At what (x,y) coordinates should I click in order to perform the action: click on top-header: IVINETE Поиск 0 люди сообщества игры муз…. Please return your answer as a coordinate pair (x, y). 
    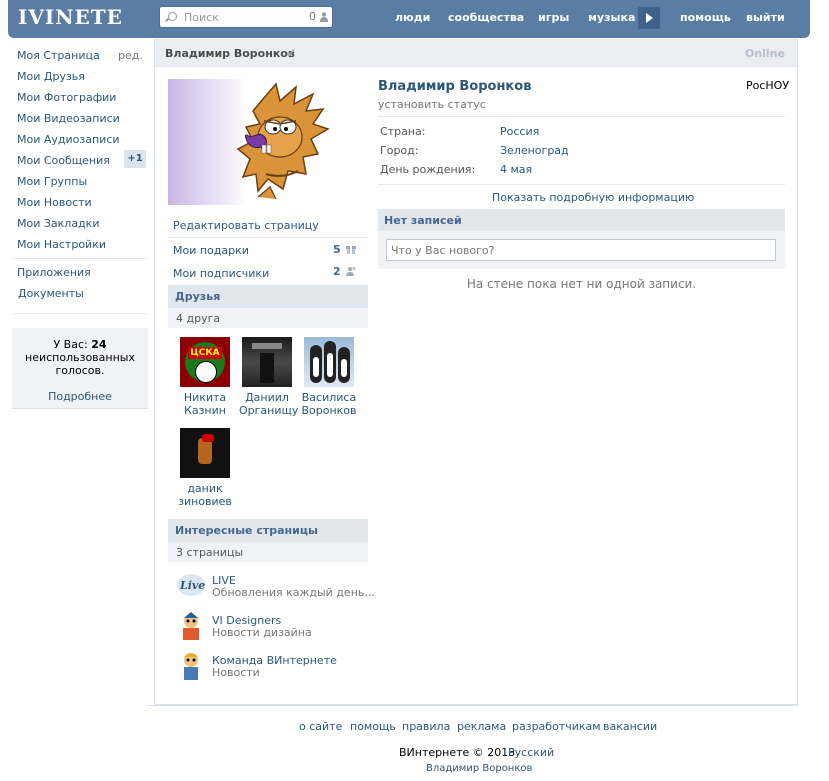
    Looking at the image, I should click on (409, 19).